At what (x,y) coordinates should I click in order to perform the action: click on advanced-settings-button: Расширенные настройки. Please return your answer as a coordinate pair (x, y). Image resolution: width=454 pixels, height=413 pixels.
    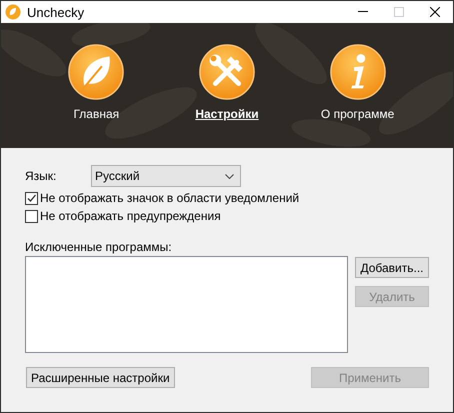
    Looking at the image, I should click on (100, 377).